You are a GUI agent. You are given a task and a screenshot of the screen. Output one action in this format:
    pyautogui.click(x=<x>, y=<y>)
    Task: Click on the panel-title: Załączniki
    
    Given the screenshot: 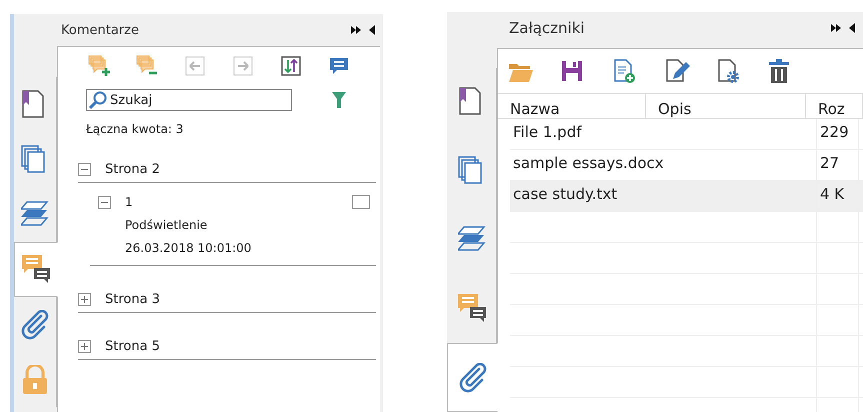 What is the action you would take?
    pyautogui.click(x=546, y=28)
    